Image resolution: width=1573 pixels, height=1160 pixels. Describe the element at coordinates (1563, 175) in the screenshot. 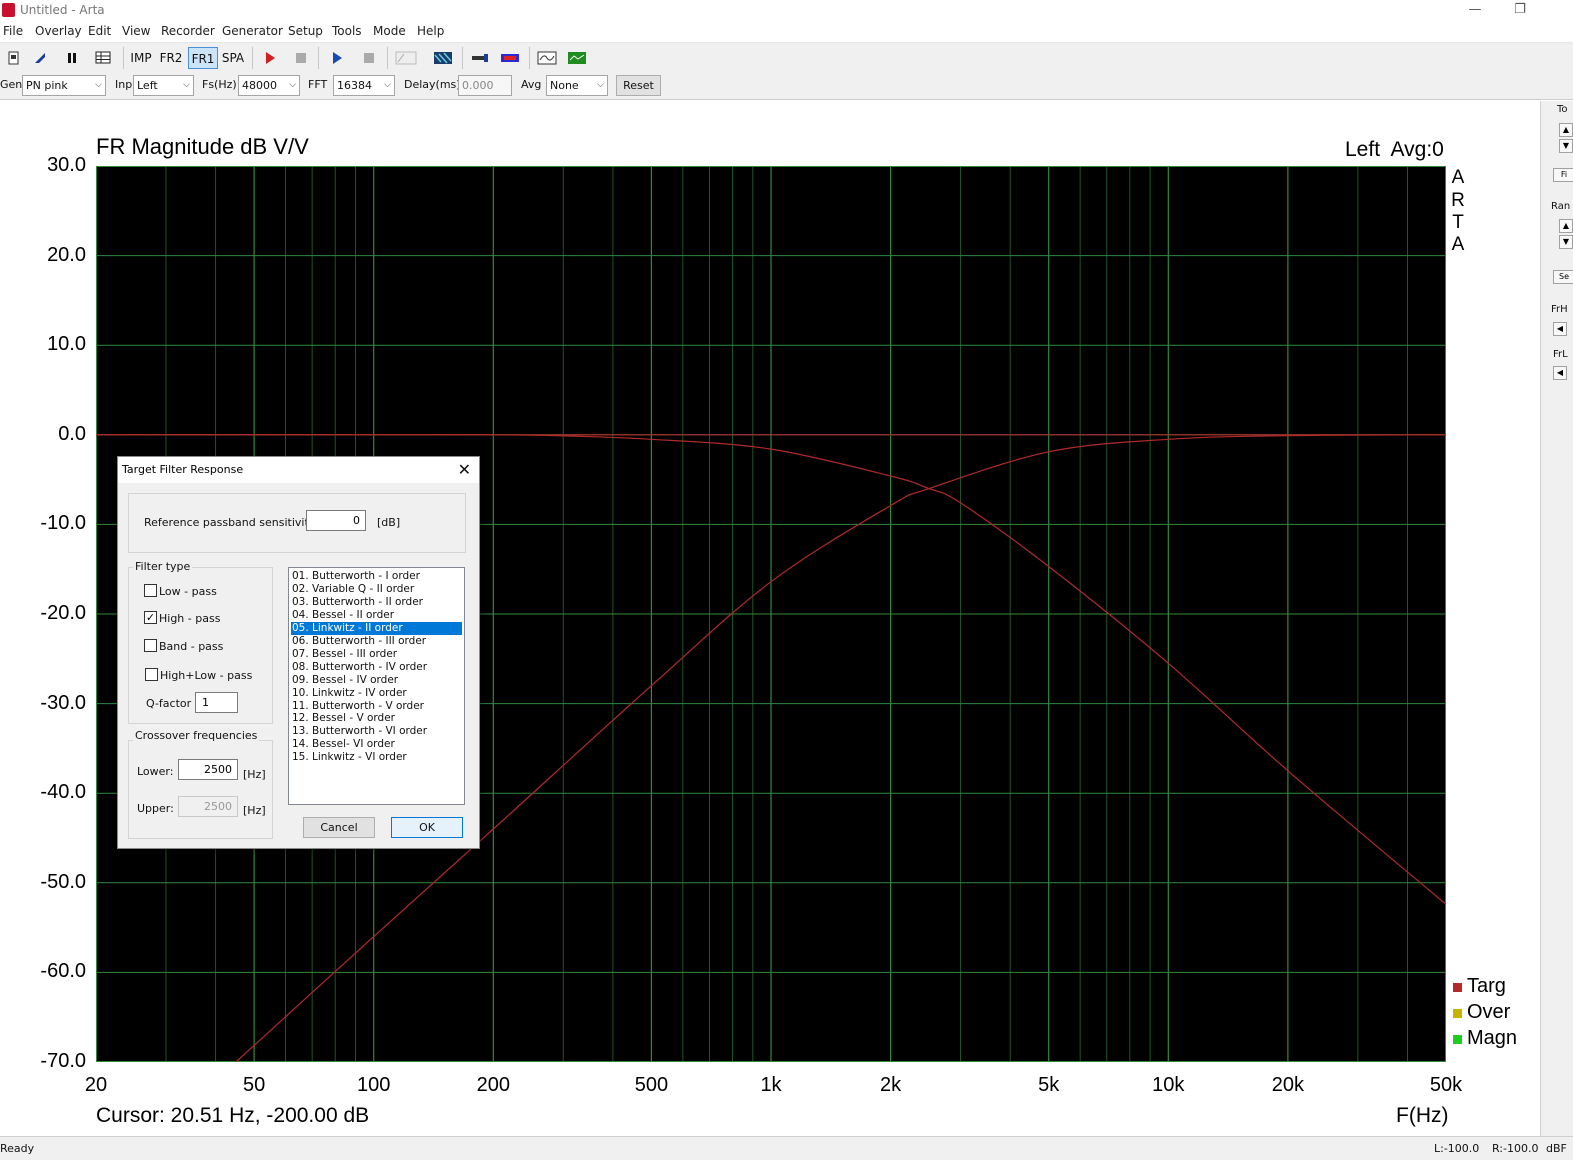

I see `fi-button: Fi` at that location.